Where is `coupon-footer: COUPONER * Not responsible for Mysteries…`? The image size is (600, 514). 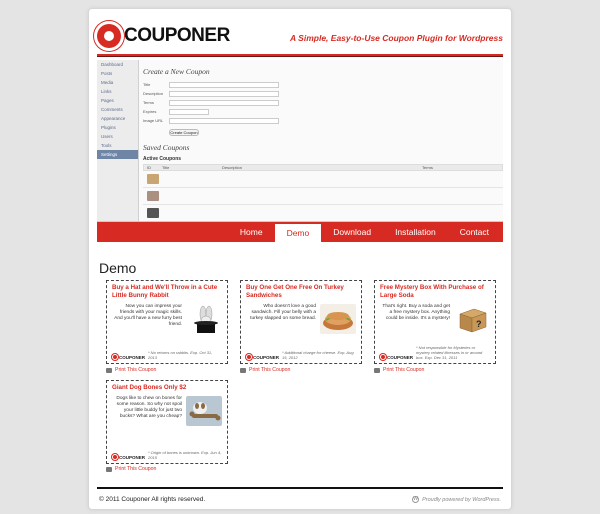 coupon-footer: COUPONER * Not responsible for Mysteries… is located at coordinates (435, 352).